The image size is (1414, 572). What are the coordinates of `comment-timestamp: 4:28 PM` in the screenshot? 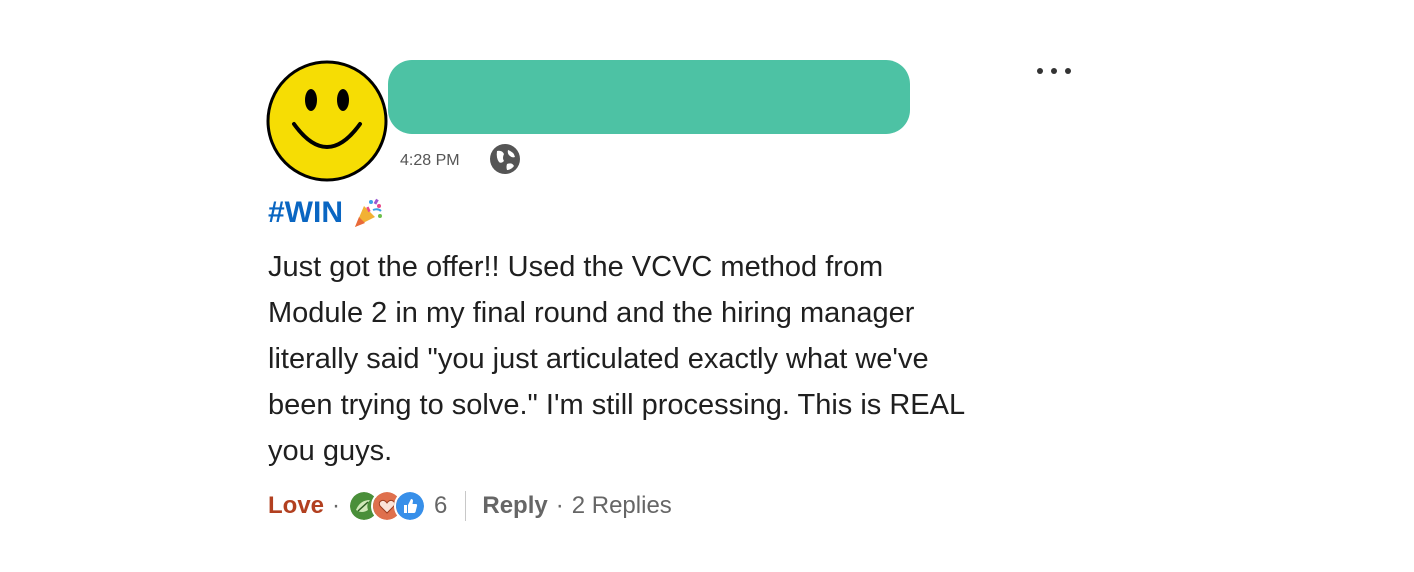 It's located at (430, 160).